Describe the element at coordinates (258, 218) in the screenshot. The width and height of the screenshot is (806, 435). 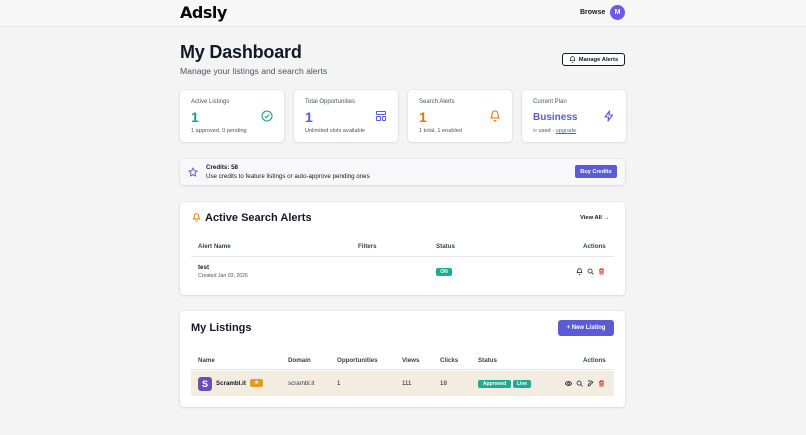
I see `alerts-section-title: Active Search Alerts` at that location.